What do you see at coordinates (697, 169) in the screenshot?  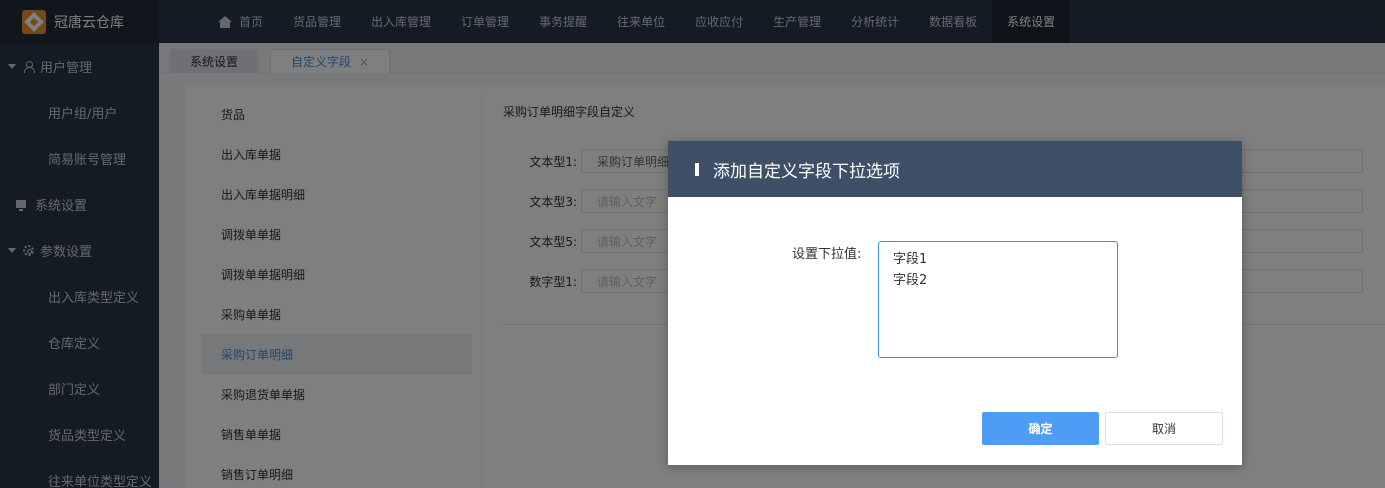 I see `title-bar-icon` at bounding box center [697, 169].